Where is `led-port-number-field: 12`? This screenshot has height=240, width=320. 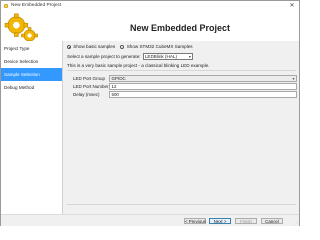
led-port-number-field: 12 is located at coordinates (203, 86).